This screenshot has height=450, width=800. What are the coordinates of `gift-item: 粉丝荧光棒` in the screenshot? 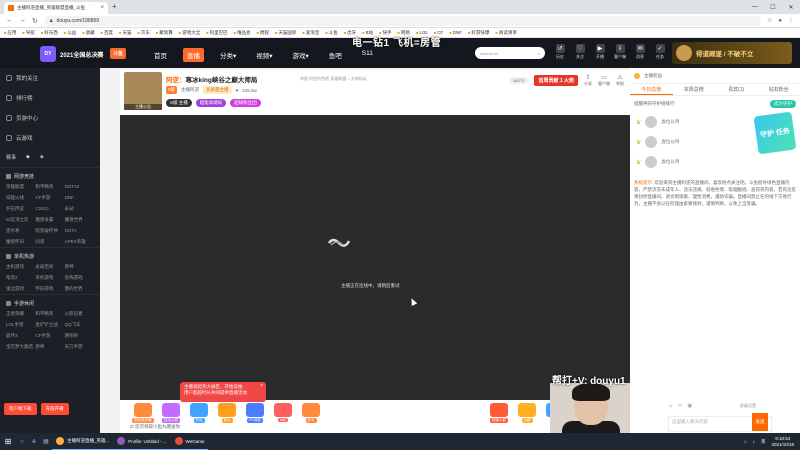 It's located at (143, 413).